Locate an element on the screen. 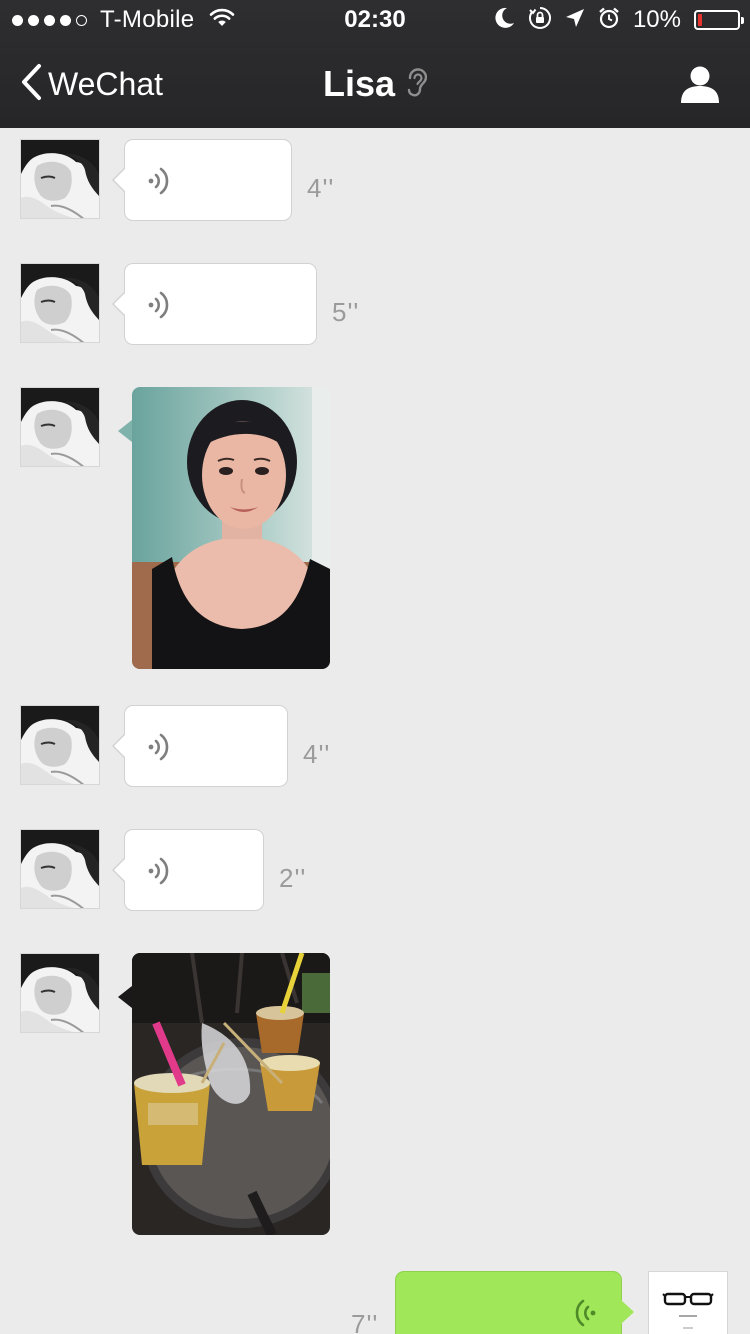  drinks-photo is located at coordinates (231, 1094).